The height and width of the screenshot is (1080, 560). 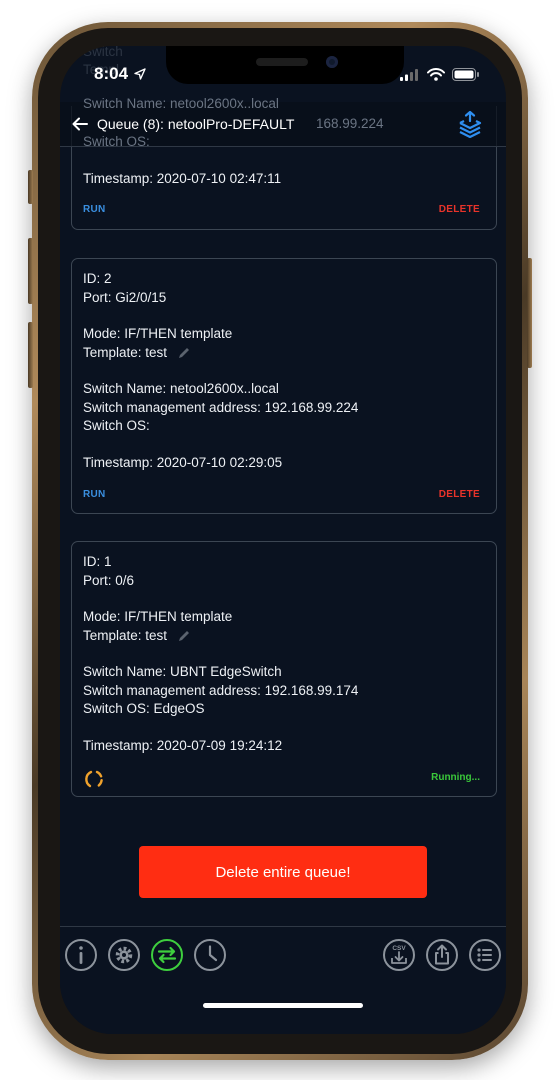 I want to click on list-icon, so click(x=485, y=955).